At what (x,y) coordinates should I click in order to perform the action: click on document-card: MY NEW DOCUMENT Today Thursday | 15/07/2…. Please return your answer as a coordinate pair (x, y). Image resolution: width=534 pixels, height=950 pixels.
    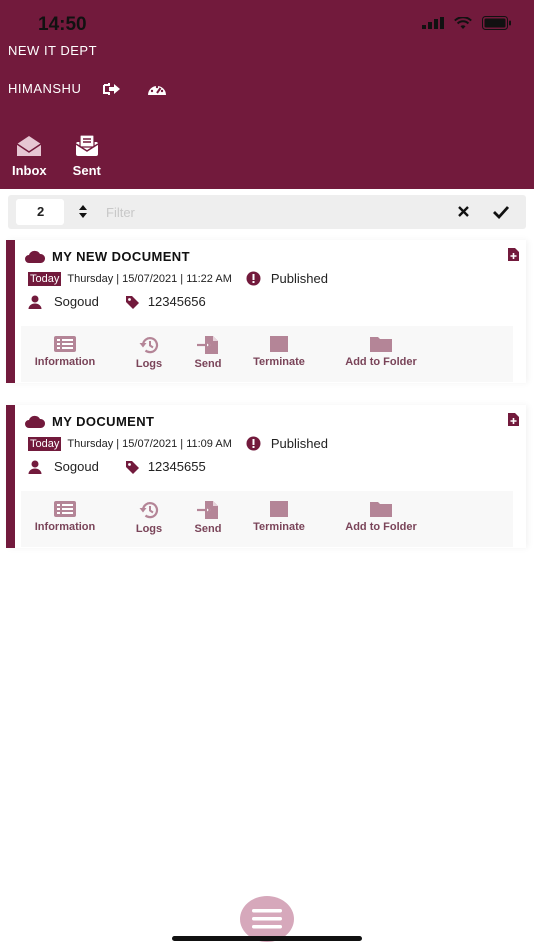
    Looking at the image, I should click on (266, 311).